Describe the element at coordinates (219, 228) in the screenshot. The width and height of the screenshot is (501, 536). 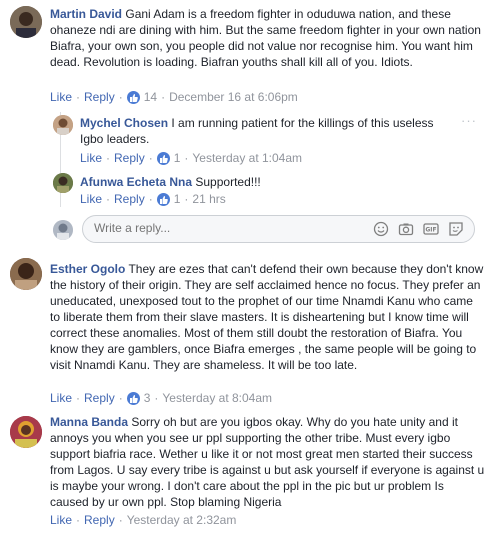
I see `reply-input` at that location.